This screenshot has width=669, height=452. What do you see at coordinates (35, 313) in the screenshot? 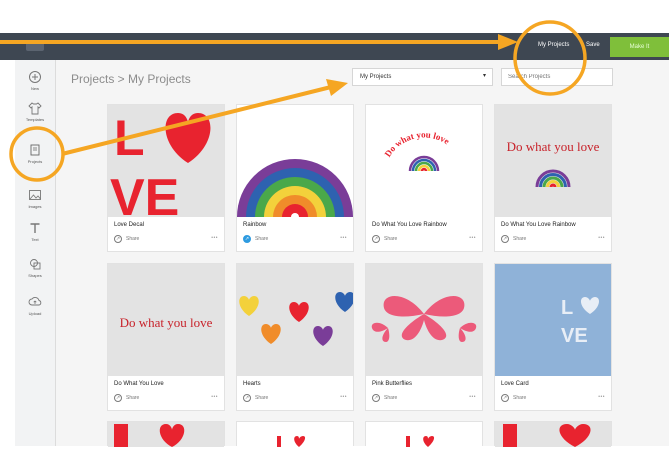
I see `sidebar-item-label: Upload` at bounding box center [35, 313].